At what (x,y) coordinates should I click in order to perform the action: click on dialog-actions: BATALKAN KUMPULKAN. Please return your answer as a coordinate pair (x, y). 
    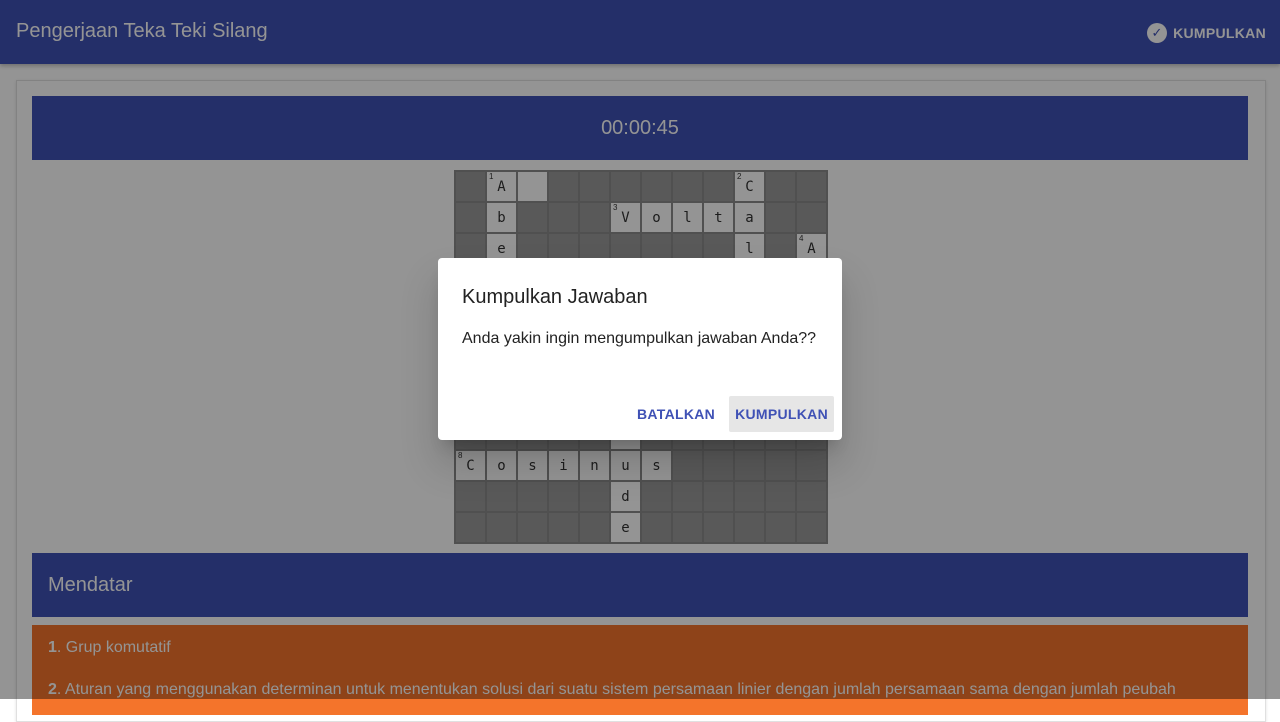
    Looking at the image, I should click on (732, 414).